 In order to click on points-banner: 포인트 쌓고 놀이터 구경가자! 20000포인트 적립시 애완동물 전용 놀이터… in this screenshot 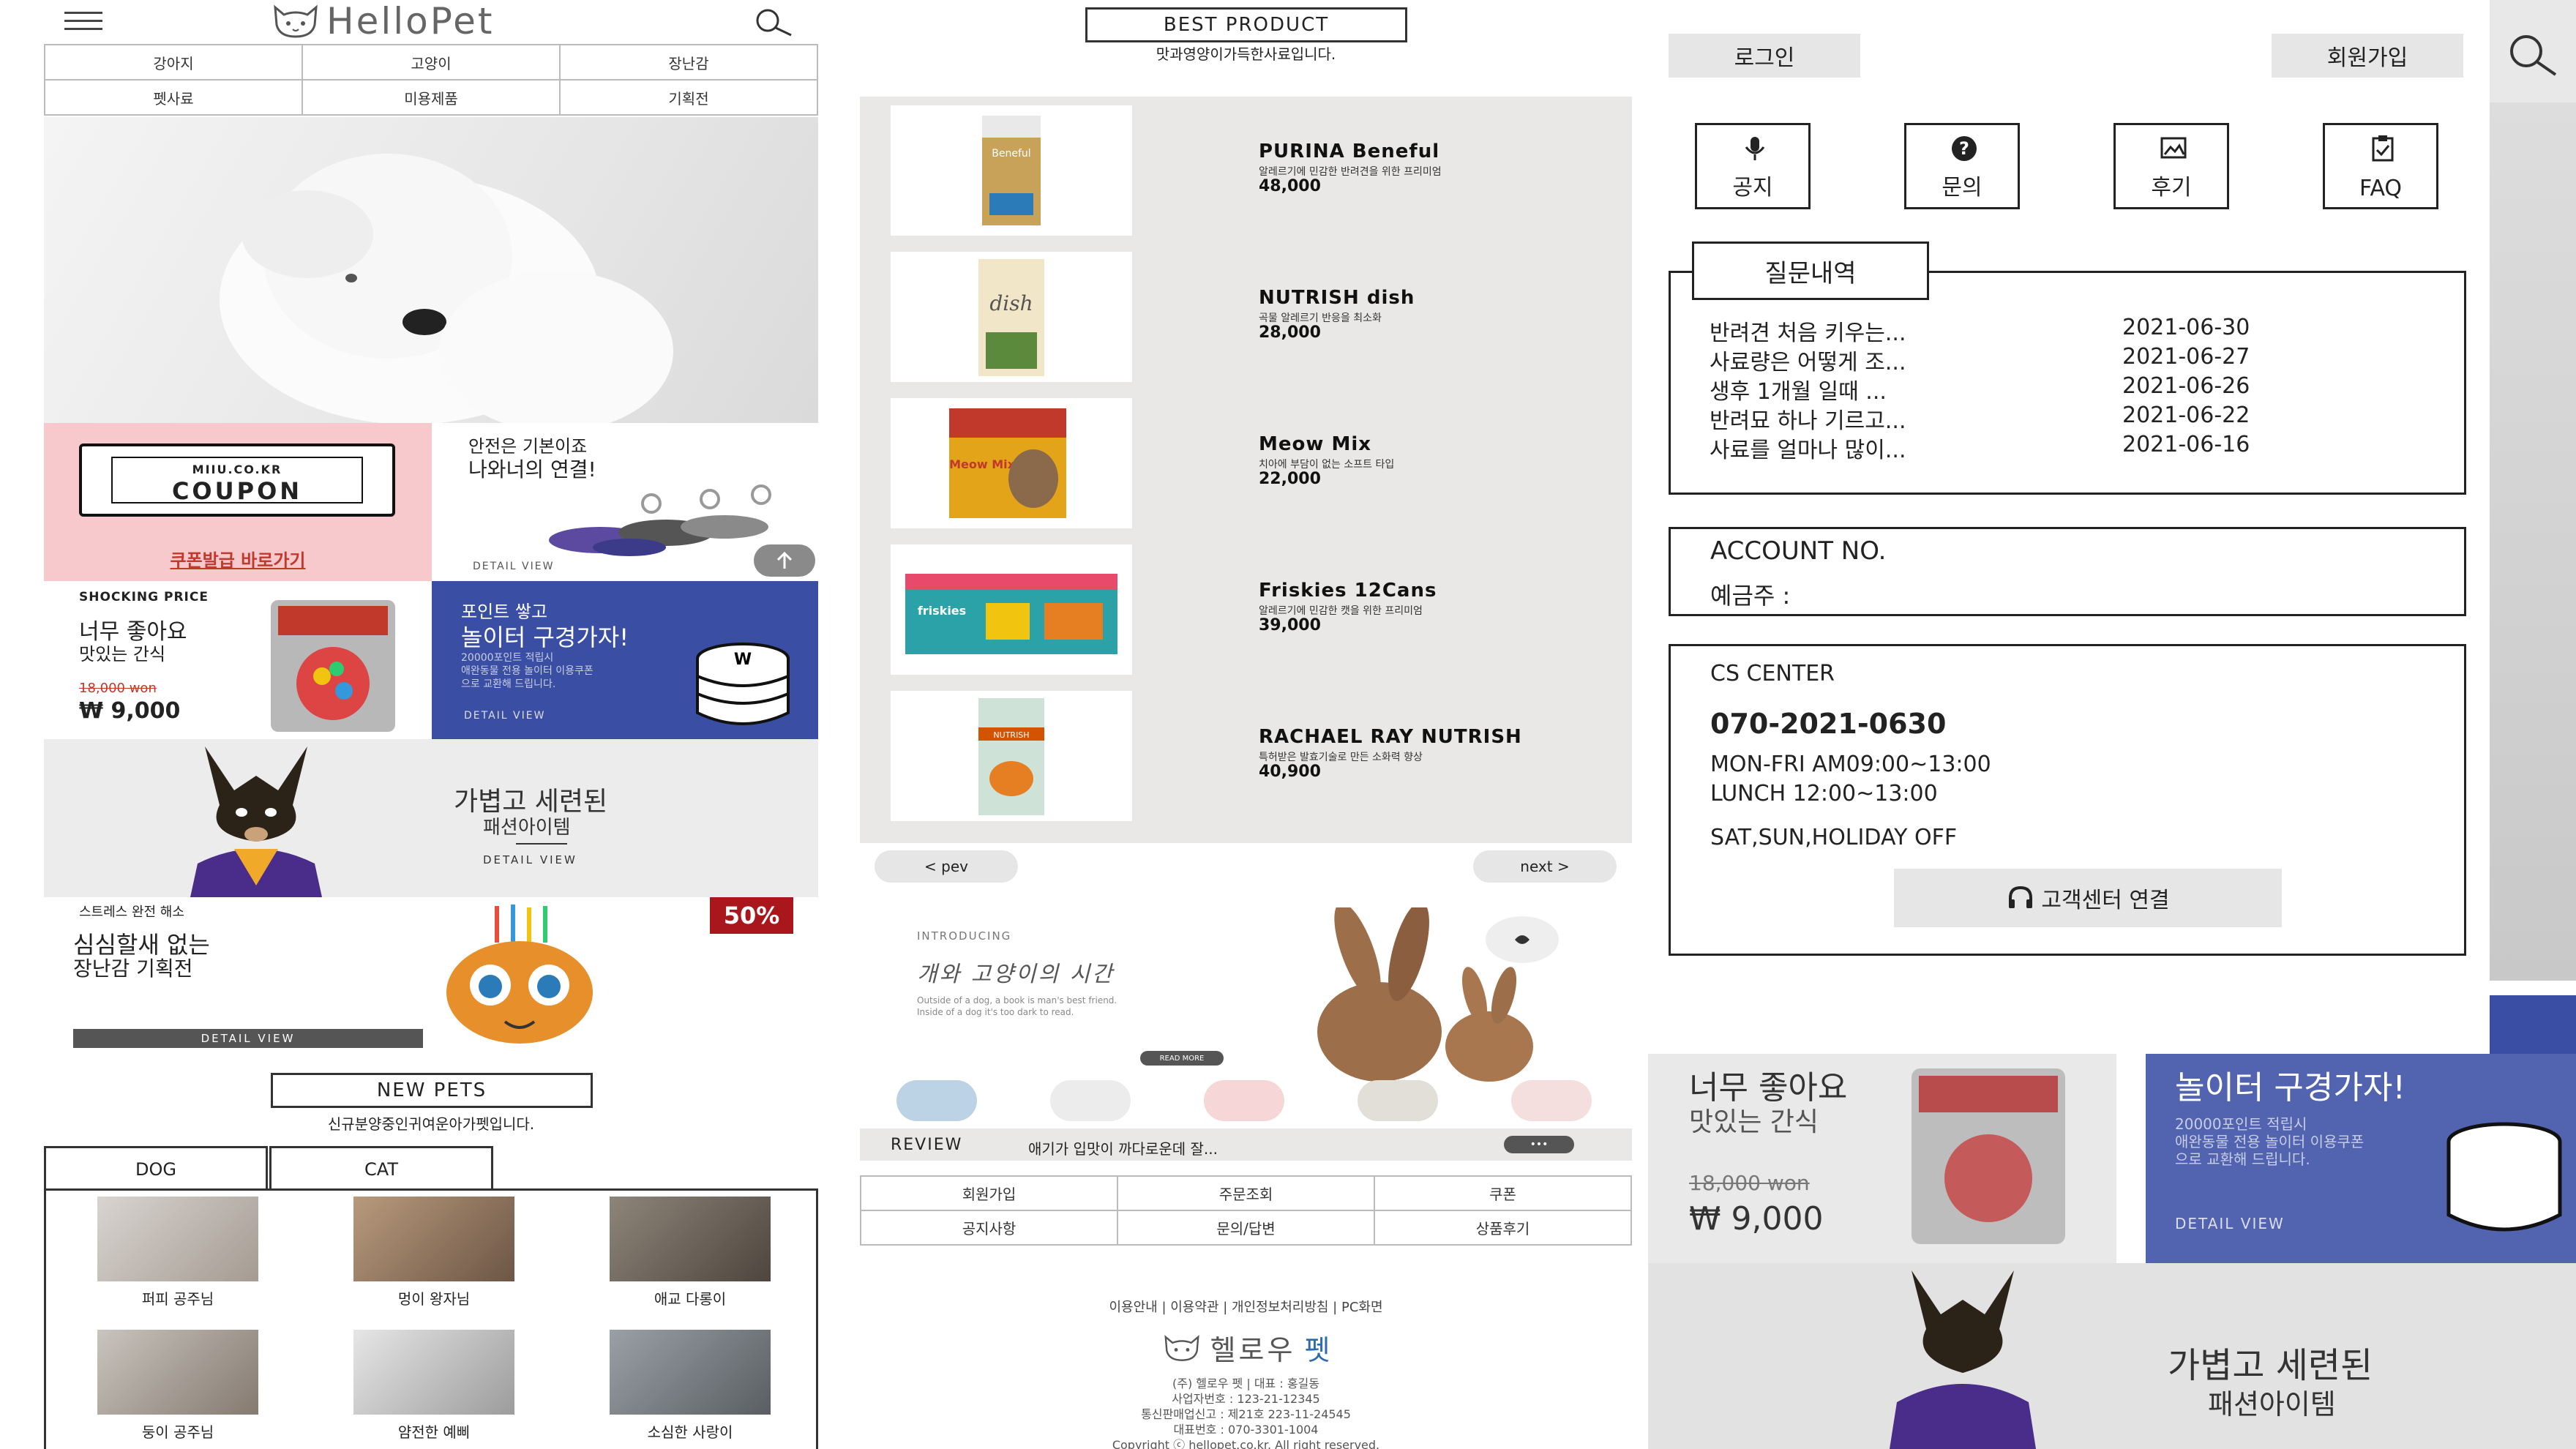, I will do `click(625, 660)`.